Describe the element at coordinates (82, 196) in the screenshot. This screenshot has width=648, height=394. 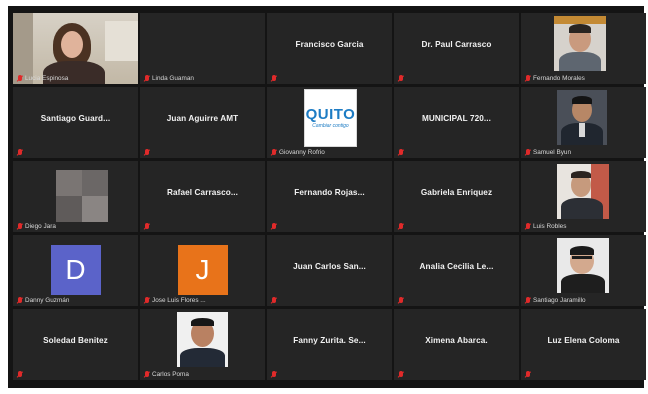
I see `avatar-blurred` at that location.